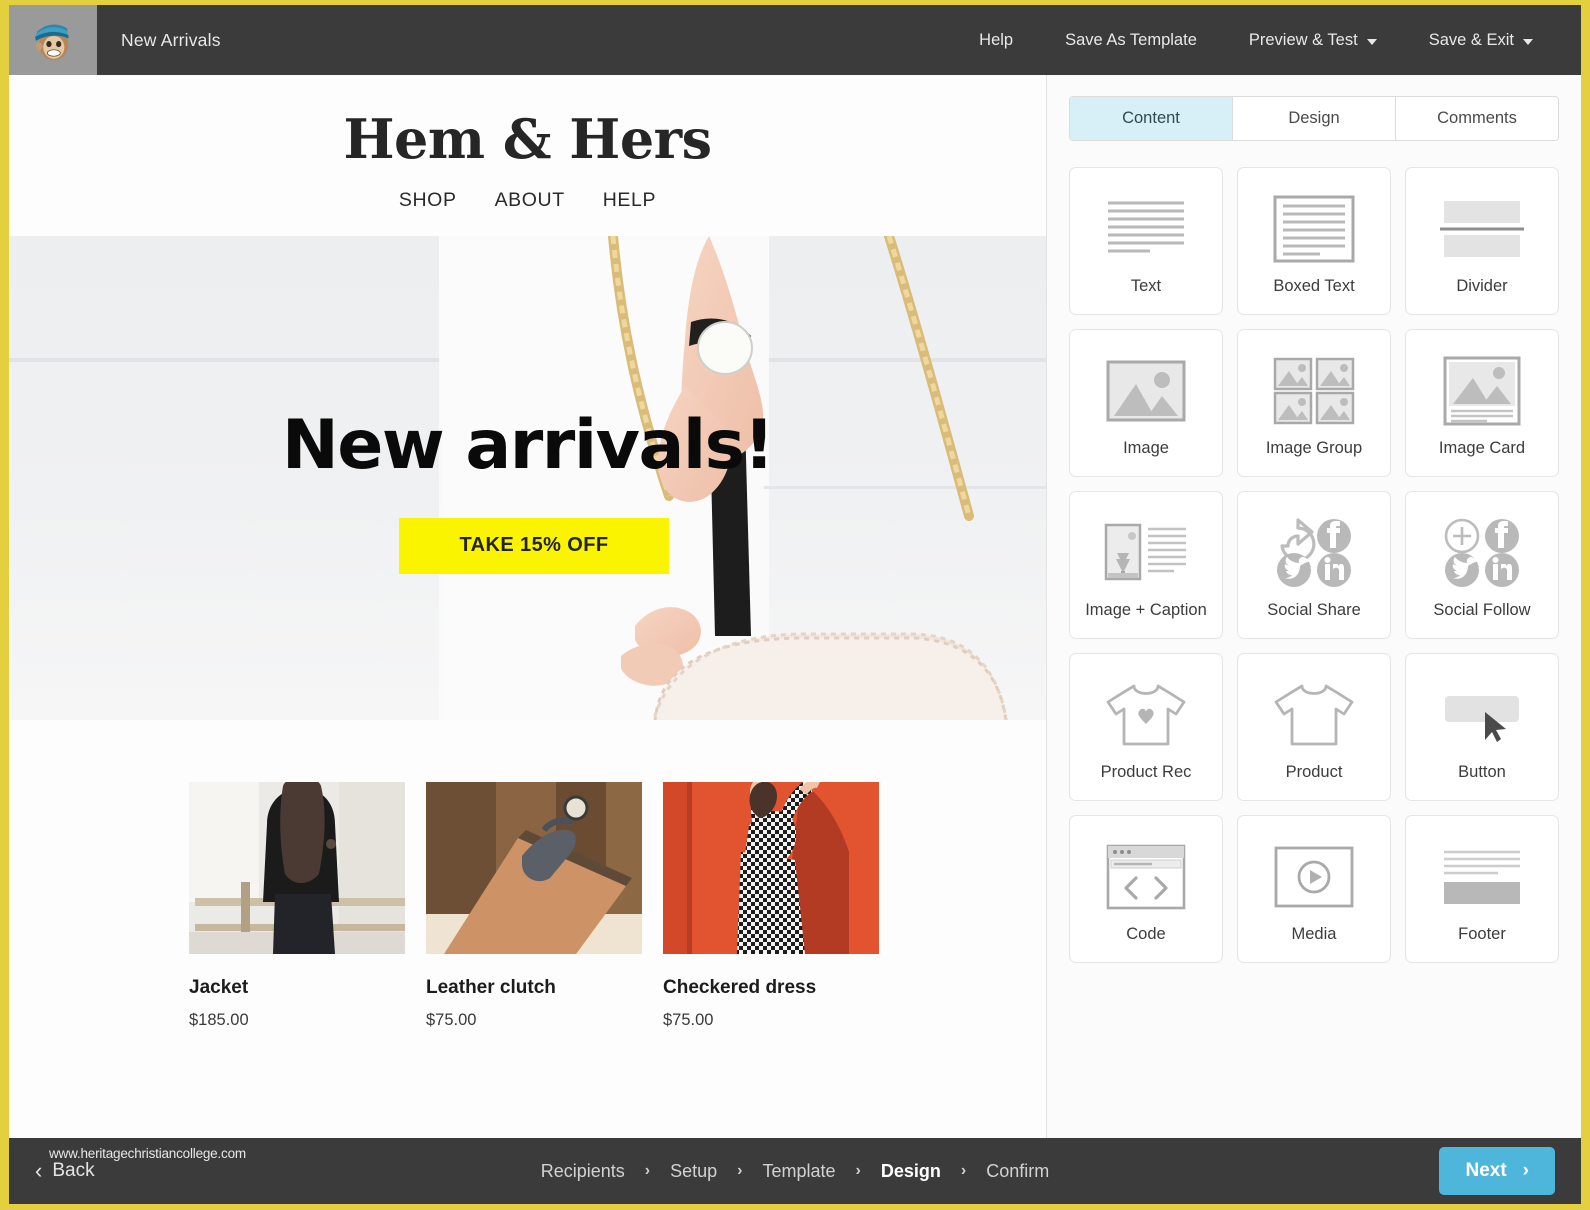 The height and width of the screenshot is (1210, 1590). I want to click on next-button-label: Next, so click(1486, 1170).